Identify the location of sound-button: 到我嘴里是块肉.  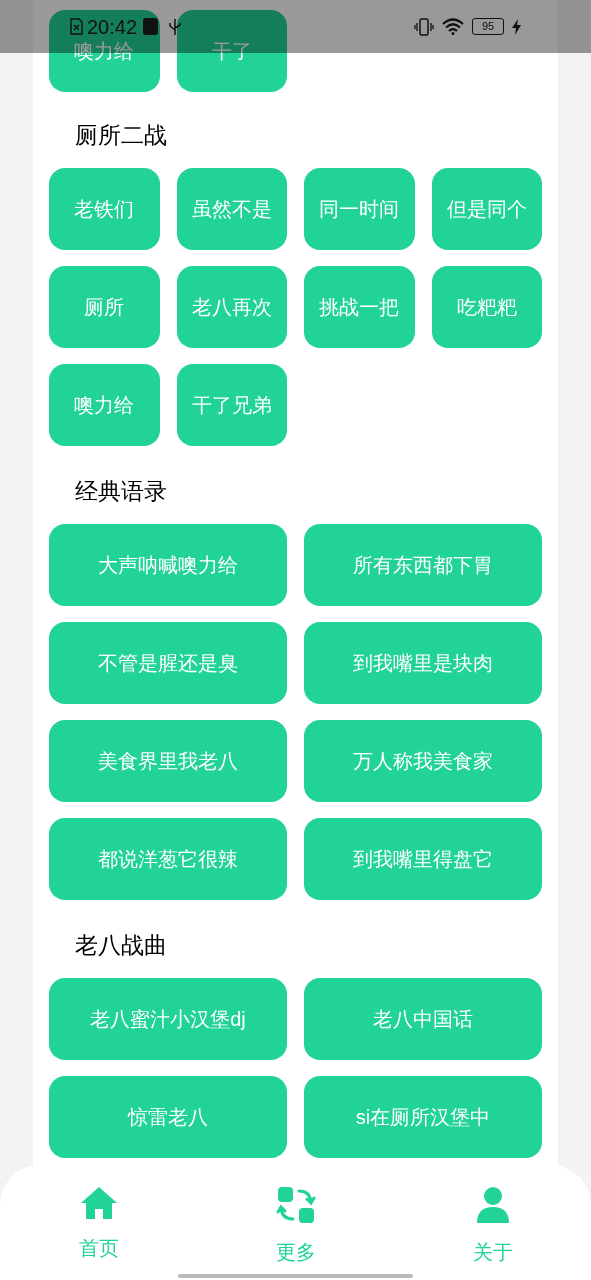
(423, 663).